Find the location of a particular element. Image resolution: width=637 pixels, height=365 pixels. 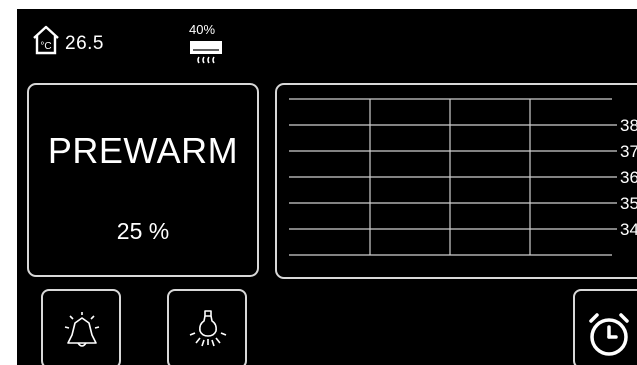

alarm-button is located at coordinates (81, 327).